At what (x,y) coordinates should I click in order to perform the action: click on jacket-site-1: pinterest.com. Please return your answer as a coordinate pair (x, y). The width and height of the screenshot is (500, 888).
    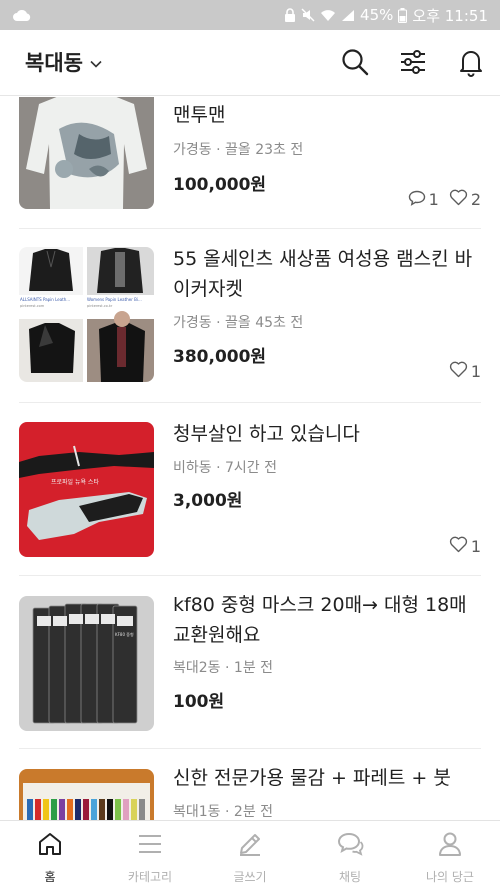
    Looking at the image, I should click on (32, 306).